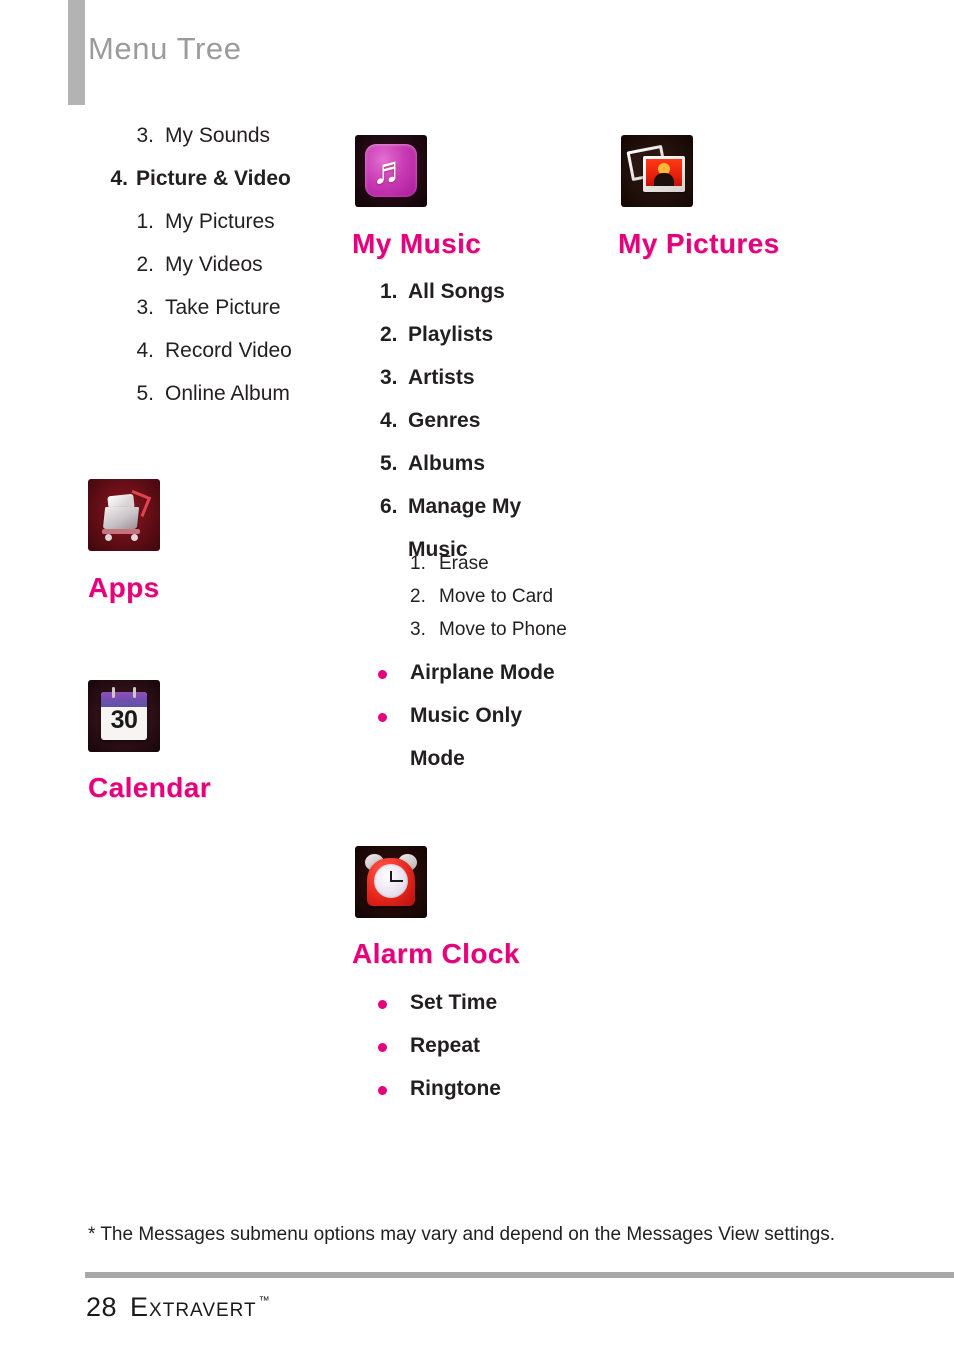  What do you see at coordinates (456, 291) in the screenshot?
I see `list-item-label: All Songs` at bounding box center [456, 291].